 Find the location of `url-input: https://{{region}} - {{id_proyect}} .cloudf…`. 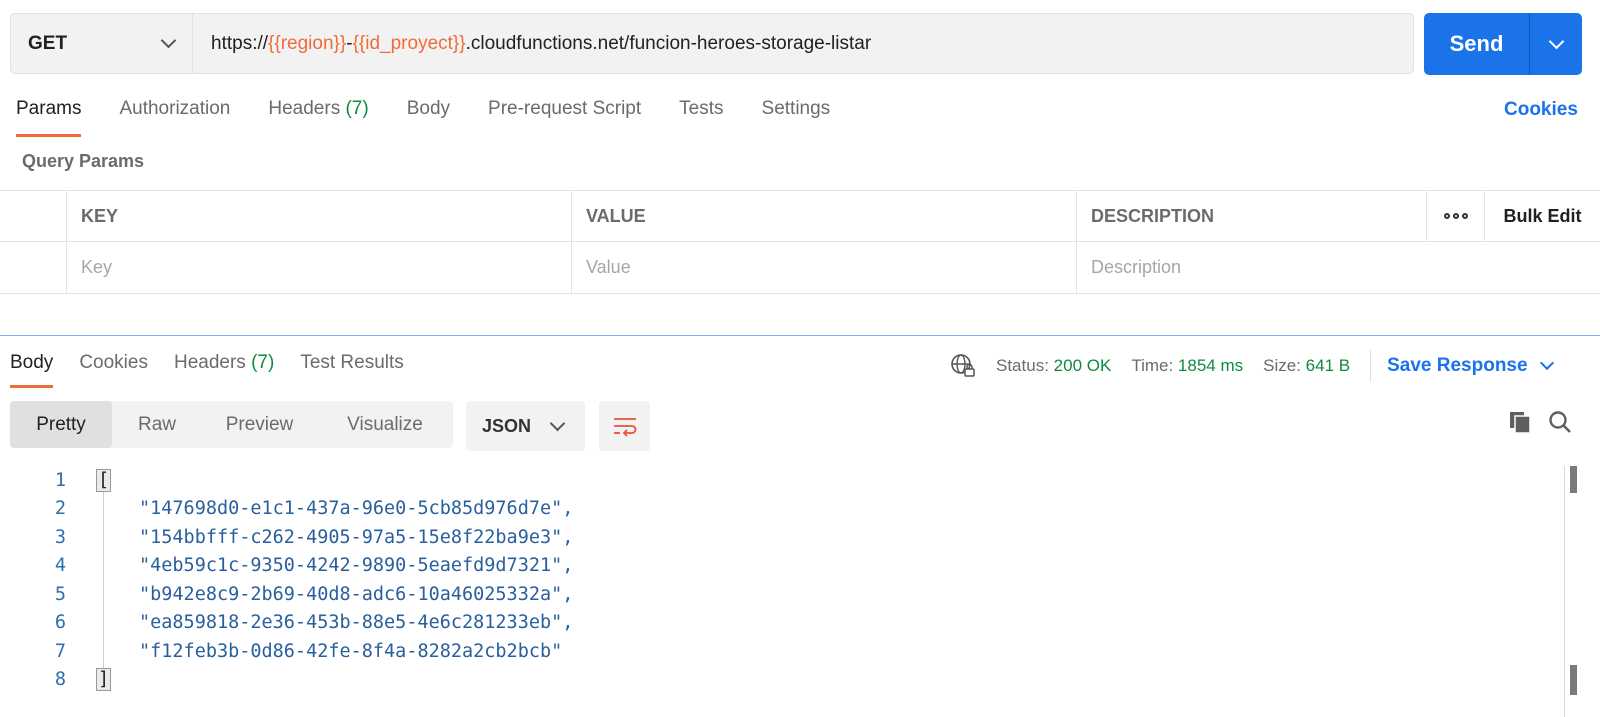

url-input: https://{{region}} - {{id_proyect}} .cloudf… is located at coordinates (803, 43).